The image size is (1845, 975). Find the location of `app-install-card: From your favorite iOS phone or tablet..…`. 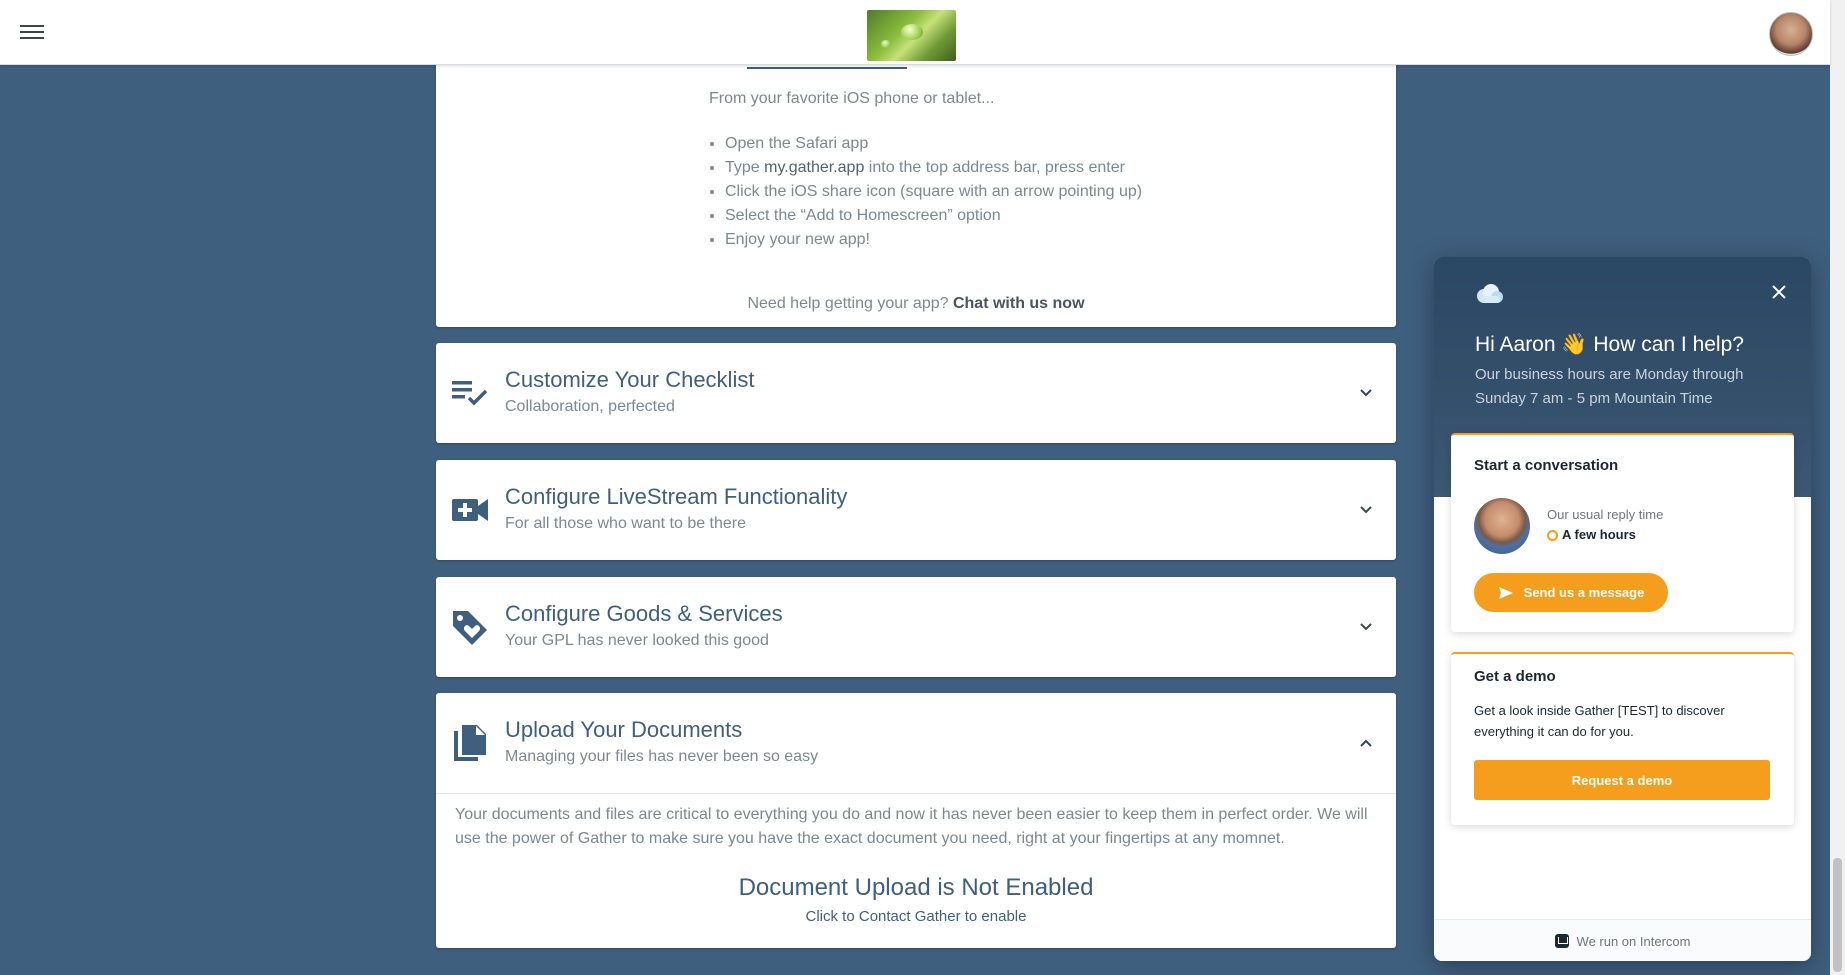

app-install-card: From your favorite iOS phone or tablet..… is located at coordinates (916, 188).